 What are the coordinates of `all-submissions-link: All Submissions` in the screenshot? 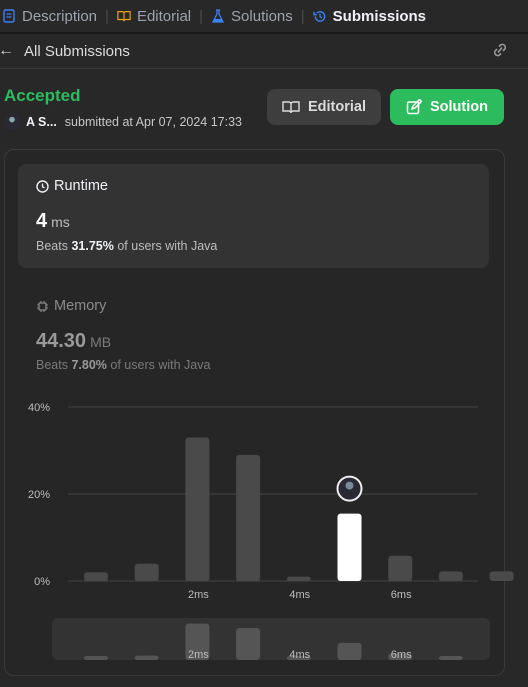 It's located at (77, 51).